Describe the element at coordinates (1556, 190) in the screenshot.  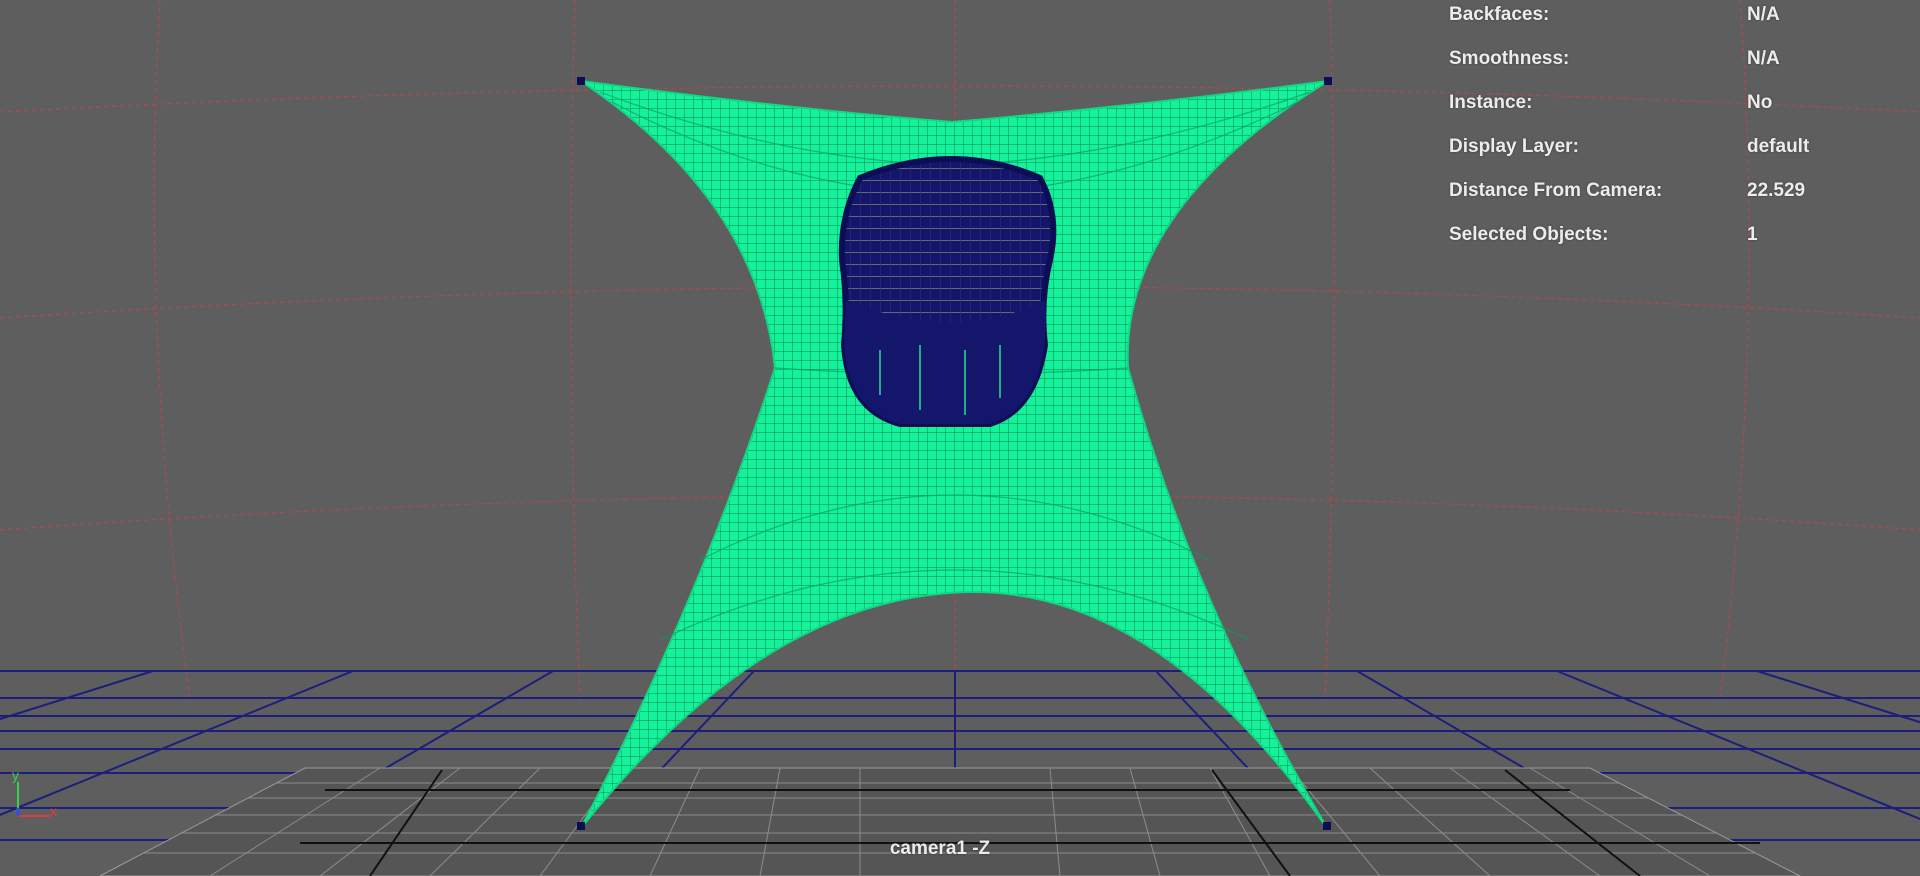
I see `hud-label: Distance From Camera:` at that location.